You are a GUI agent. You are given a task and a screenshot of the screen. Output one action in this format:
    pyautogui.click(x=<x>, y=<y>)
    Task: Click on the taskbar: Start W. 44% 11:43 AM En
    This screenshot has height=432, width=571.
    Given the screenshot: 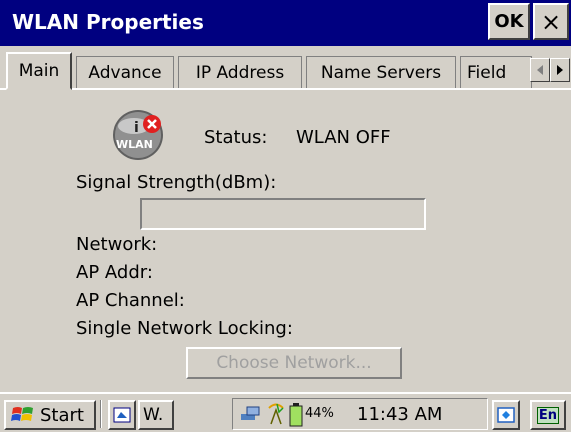 What is the action you would take?
    pyautogui.click(x=285, y=412)
    